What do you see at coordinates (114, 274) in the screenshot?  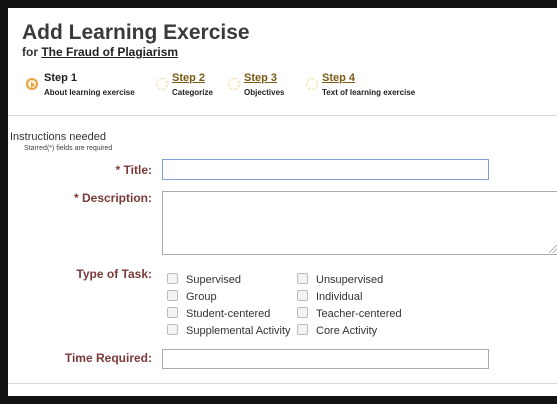 I see `task-type-label: Type of Task:` at bounding box center [114, 274].